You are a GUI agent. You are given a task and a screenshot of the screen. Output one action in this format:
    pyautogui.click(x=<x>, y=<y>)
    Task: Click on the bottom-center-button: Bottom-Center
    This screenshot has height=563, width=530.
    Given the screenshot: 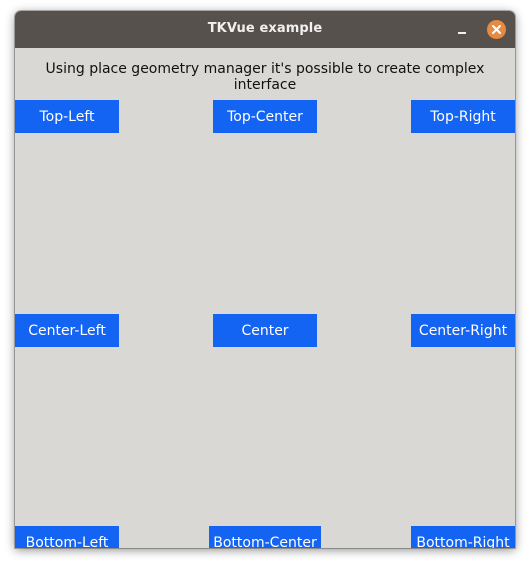 What is the action you would take?
    pyautogui.click(x=265, y=537)
    